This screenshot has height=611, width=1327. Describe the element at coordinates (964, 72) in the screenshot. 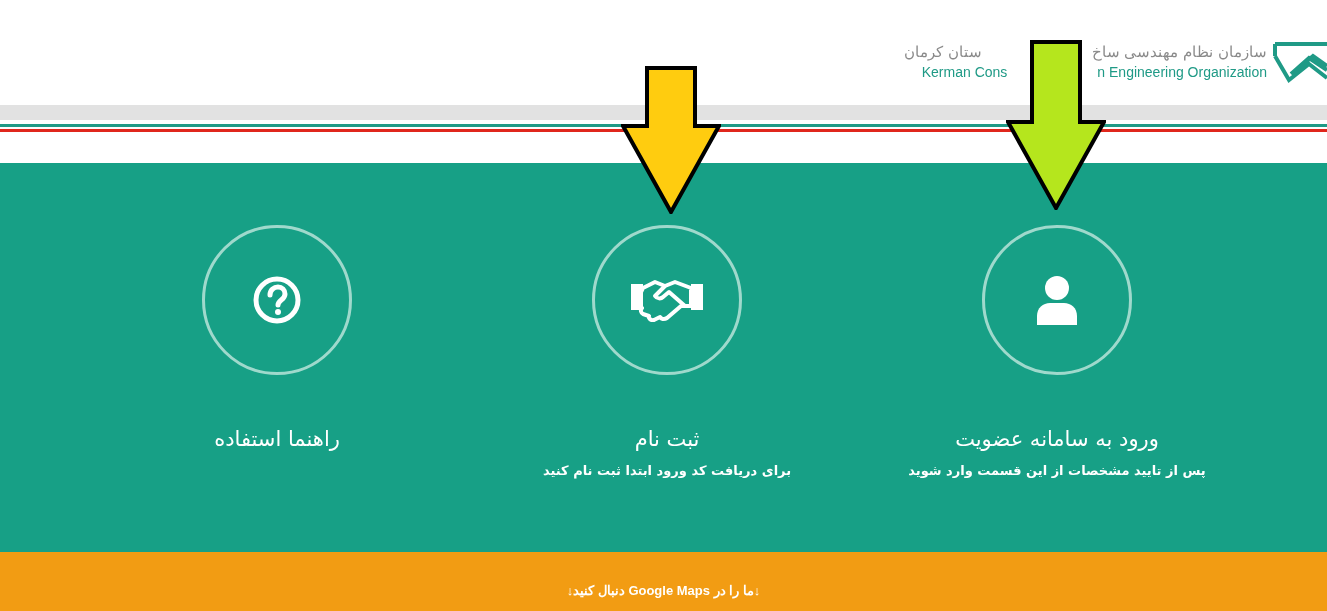

I see `logo-subtitle: Kerman Cons` at that location.